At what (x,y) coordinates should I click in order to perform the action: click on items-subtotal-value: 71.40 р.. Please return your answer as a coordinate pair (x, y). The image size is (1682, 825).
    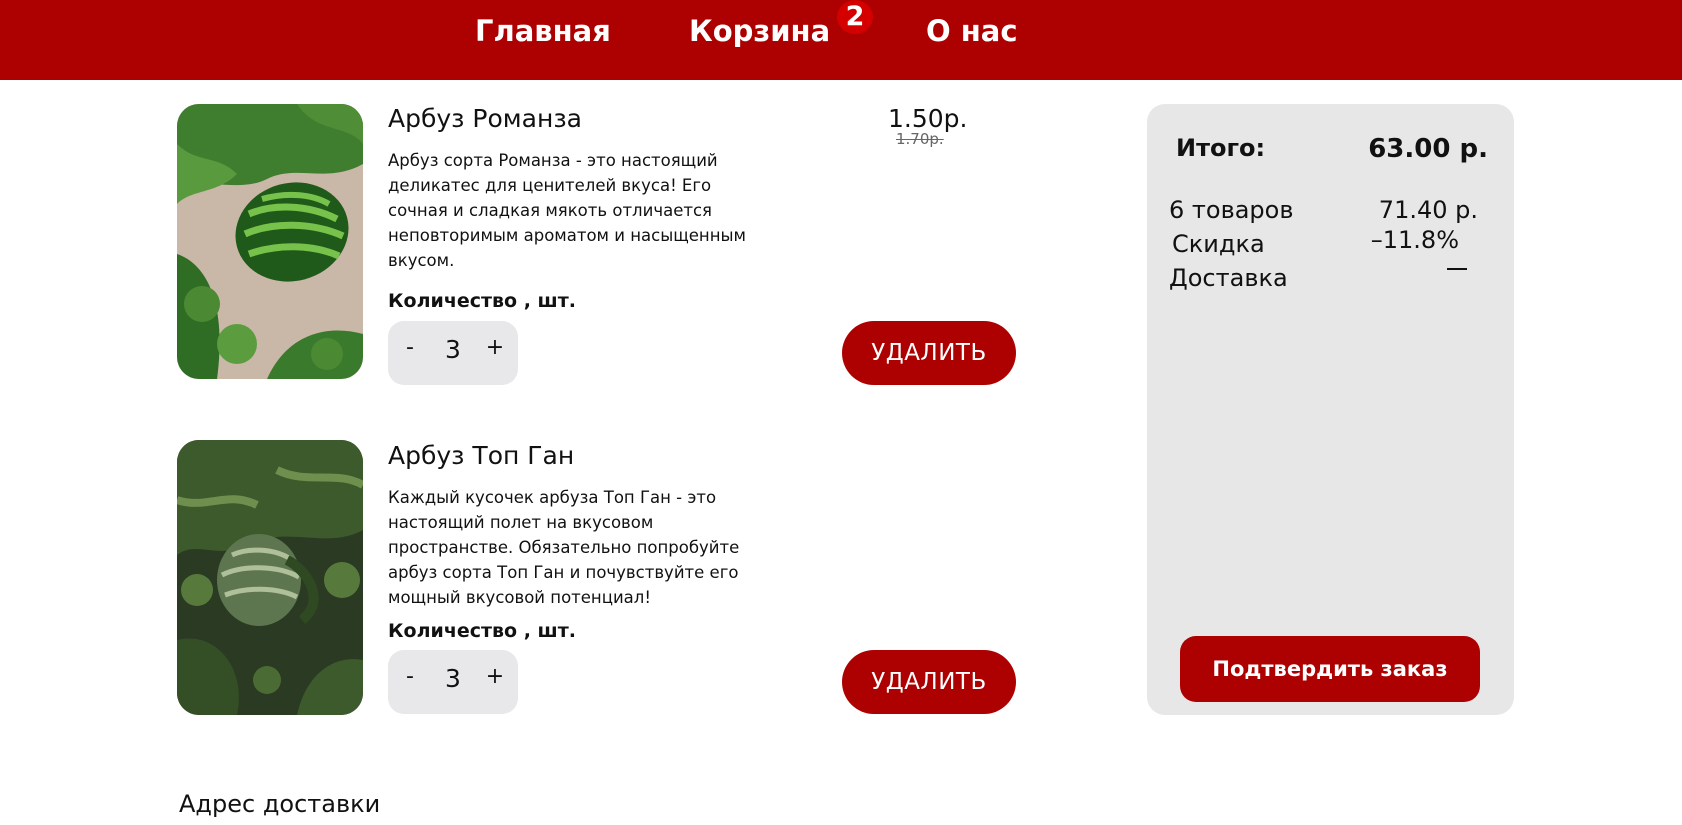
    Looking at the image, I should click on (1428, 210).